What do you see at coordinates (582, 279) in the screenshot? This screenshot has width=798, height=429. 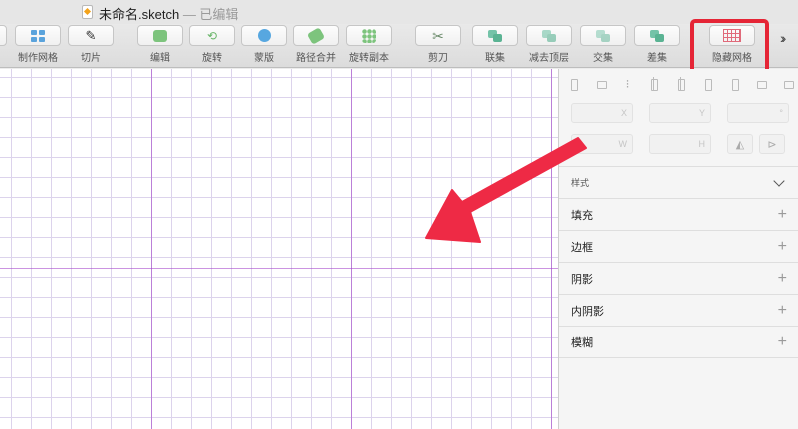 I see `shadows-label: 阴影` at bounding box center [582, 279].